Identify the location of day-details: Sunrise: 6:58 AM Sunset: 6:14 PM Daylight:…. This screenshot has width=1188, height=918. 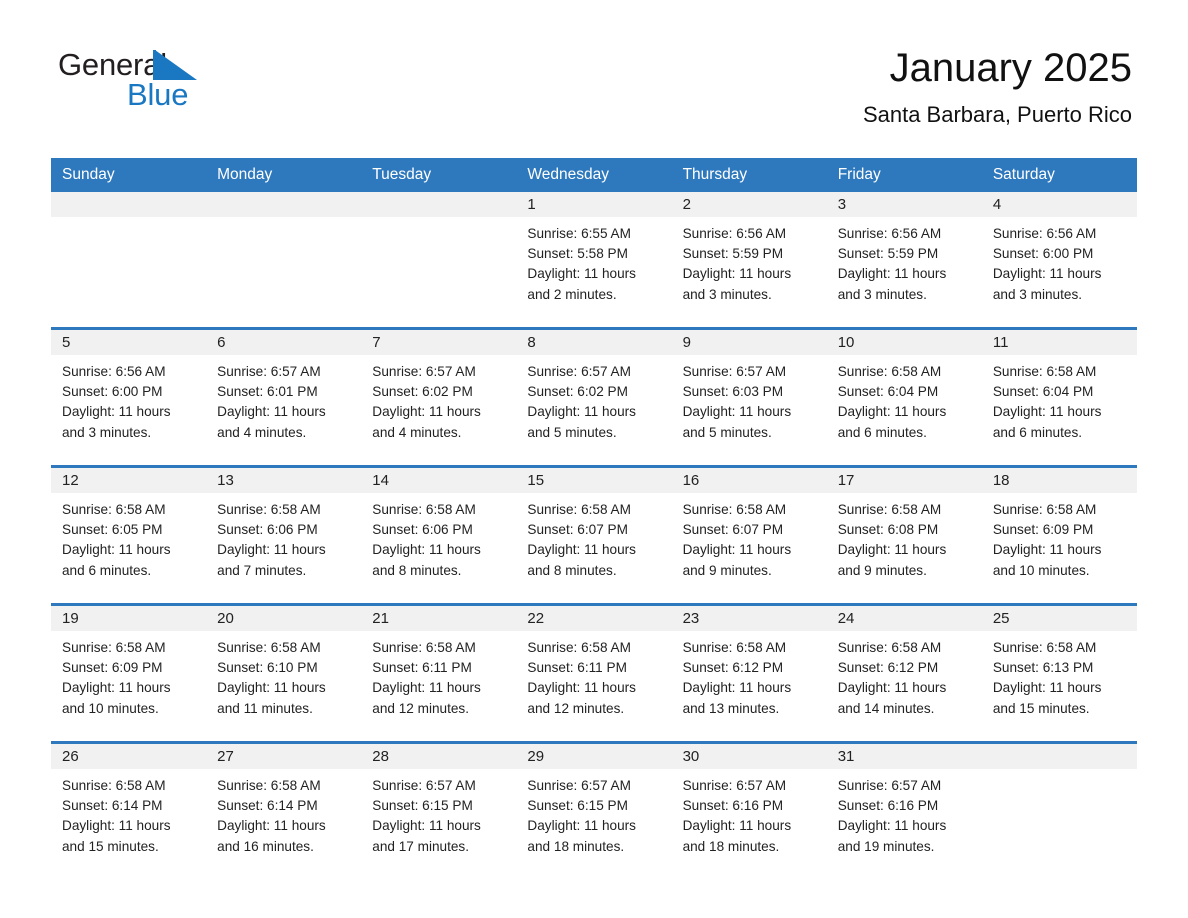
(283, 813).